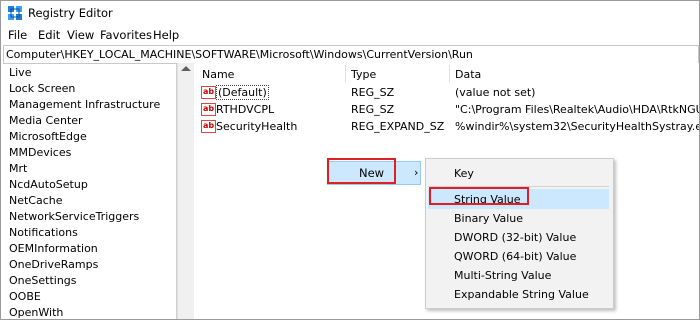 The image size is (700, 320). Describe the element at coordinates (18, 168) in the screenshot. I see `tree-item-mrt: Mrt` at that location.